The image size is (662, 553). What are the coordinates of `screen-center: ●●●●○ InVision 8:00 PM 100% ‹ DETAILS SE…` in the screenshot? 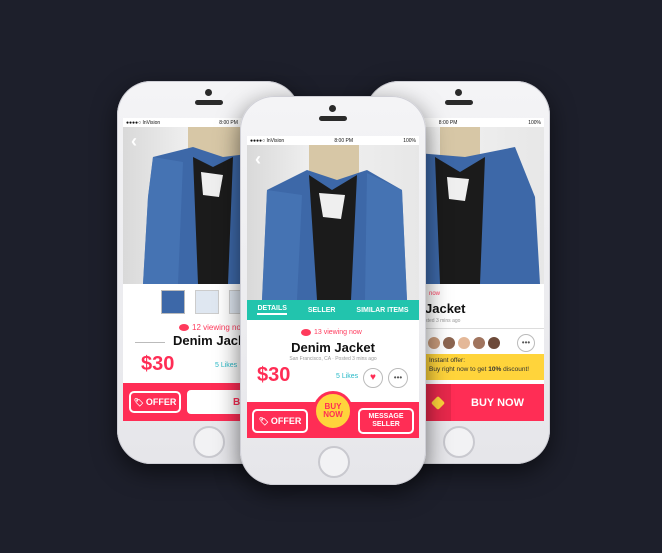 It's located at (333, 287).